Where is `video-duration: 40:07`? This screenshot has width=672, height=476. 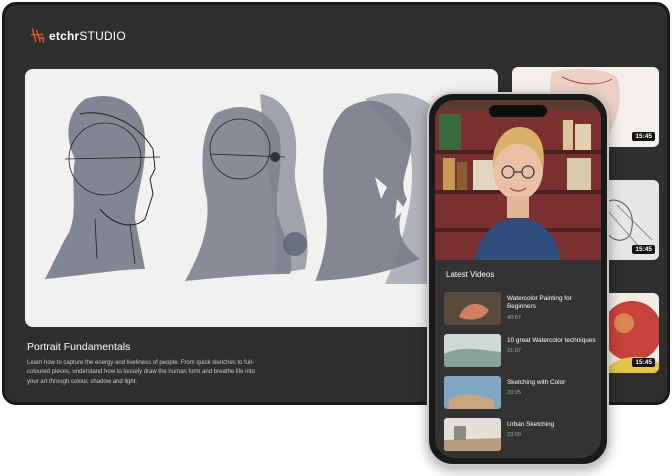 video-duration: 40:07 is located at coordinates (514, 317).